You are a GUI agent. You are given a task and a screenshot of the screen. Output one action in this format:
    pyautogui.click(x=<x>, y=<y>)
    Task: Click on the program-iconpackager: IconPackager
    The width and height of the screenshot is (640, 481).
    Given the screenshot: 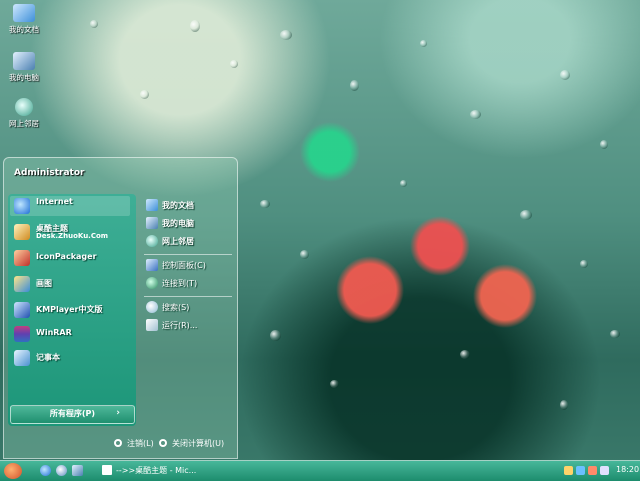 What is the action you would take?
    pyautogui.click(x=70, y=258)
    